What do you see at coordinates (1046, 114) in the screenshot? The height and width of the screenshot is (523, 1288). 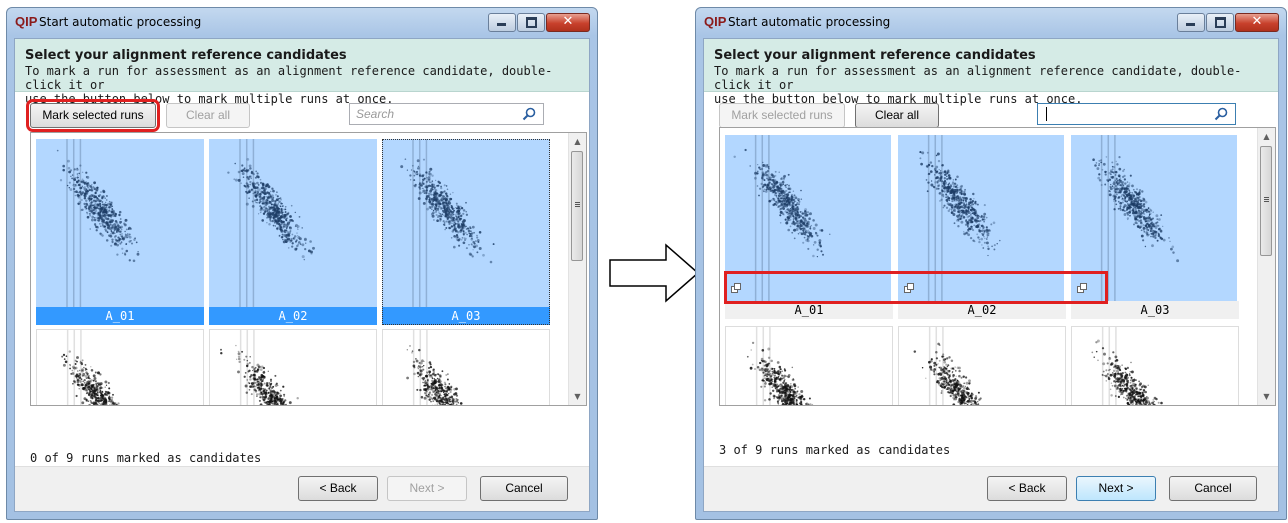 I see `text-caret` at bounding box center [1046, 114].